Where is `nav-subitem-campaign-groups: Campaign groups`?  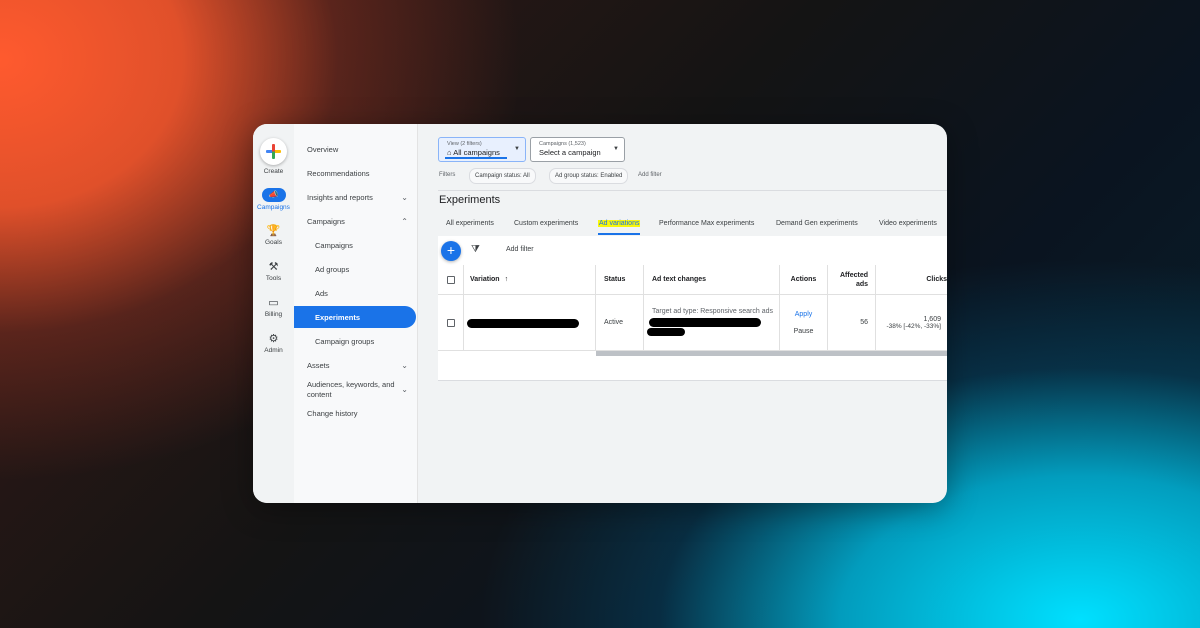 nav-subitem-campaign-groups: Campaign groups is located at coordinates (356, 341).